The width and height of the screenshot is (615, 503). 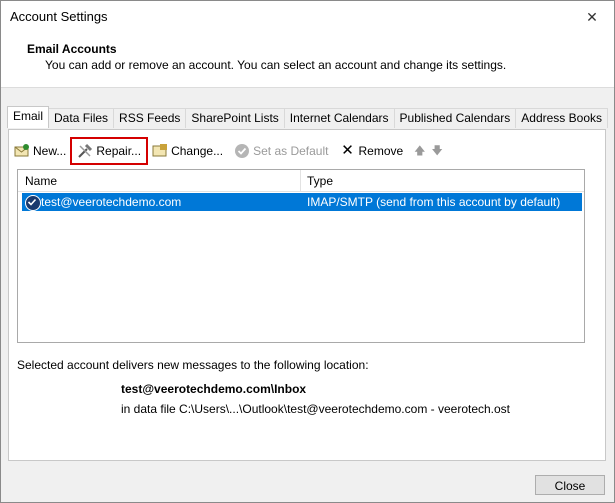 What do you see at coordinates (347, 150) in the screenshot?
I see `remove-x-icon: ✕` at bounding box center [347, 150].